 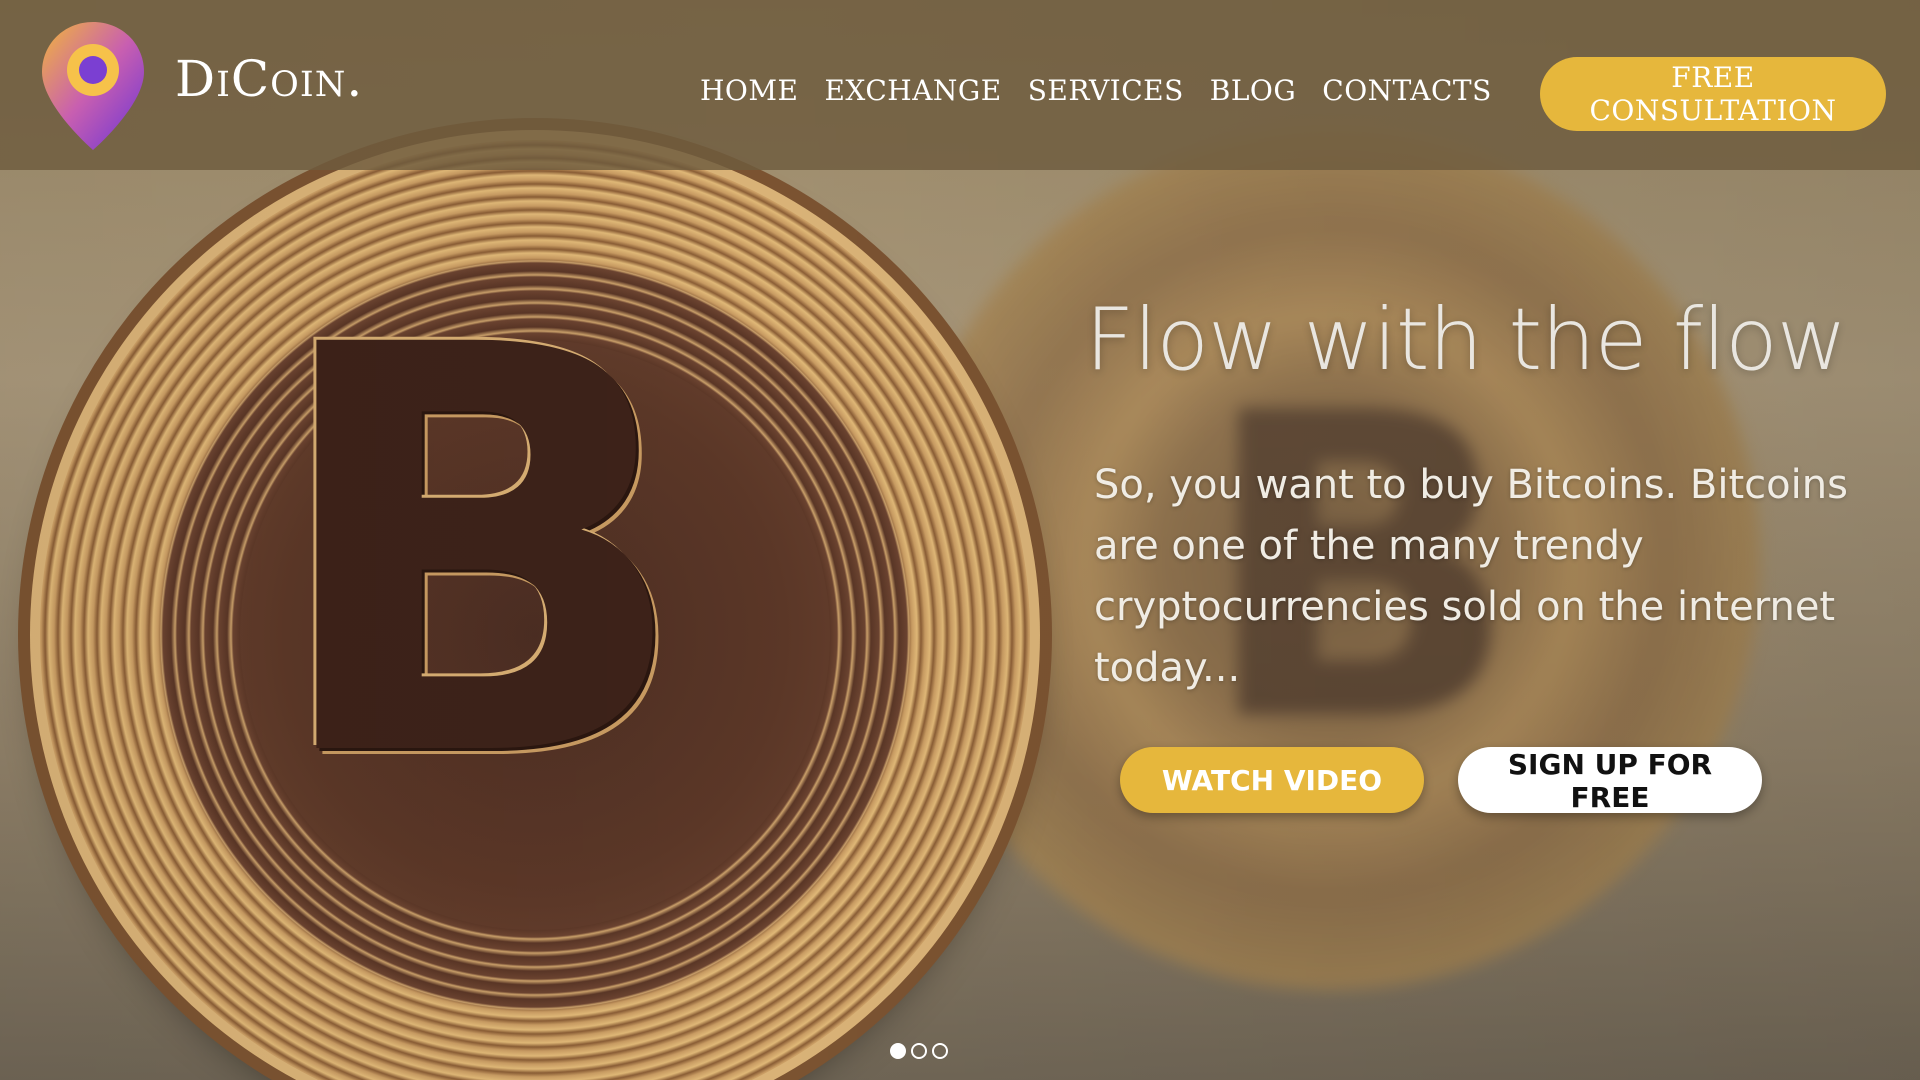 What do you see at coordinates (1253, 90) in the screenshot?
I see `nav-item-blog: BLOG` at bounding box center [1253, 90].